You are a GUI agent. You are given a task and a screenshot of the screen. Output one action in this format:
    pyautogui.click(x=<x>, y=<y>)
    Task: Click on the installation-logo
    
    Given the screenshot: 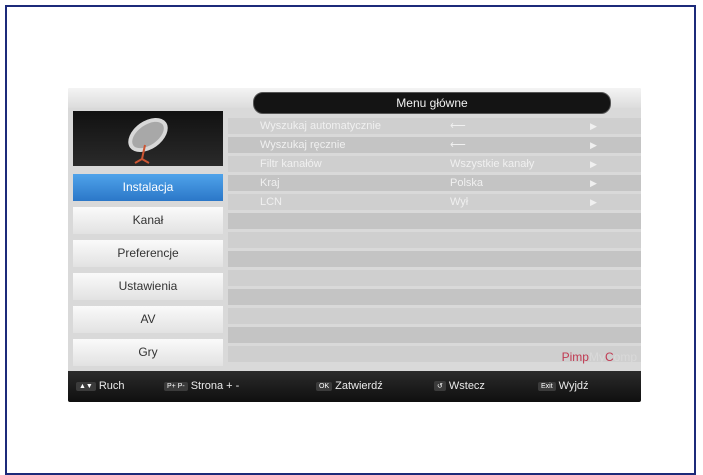 What is the action you would take?
    pyautogui.click(x=148, y=138)
    